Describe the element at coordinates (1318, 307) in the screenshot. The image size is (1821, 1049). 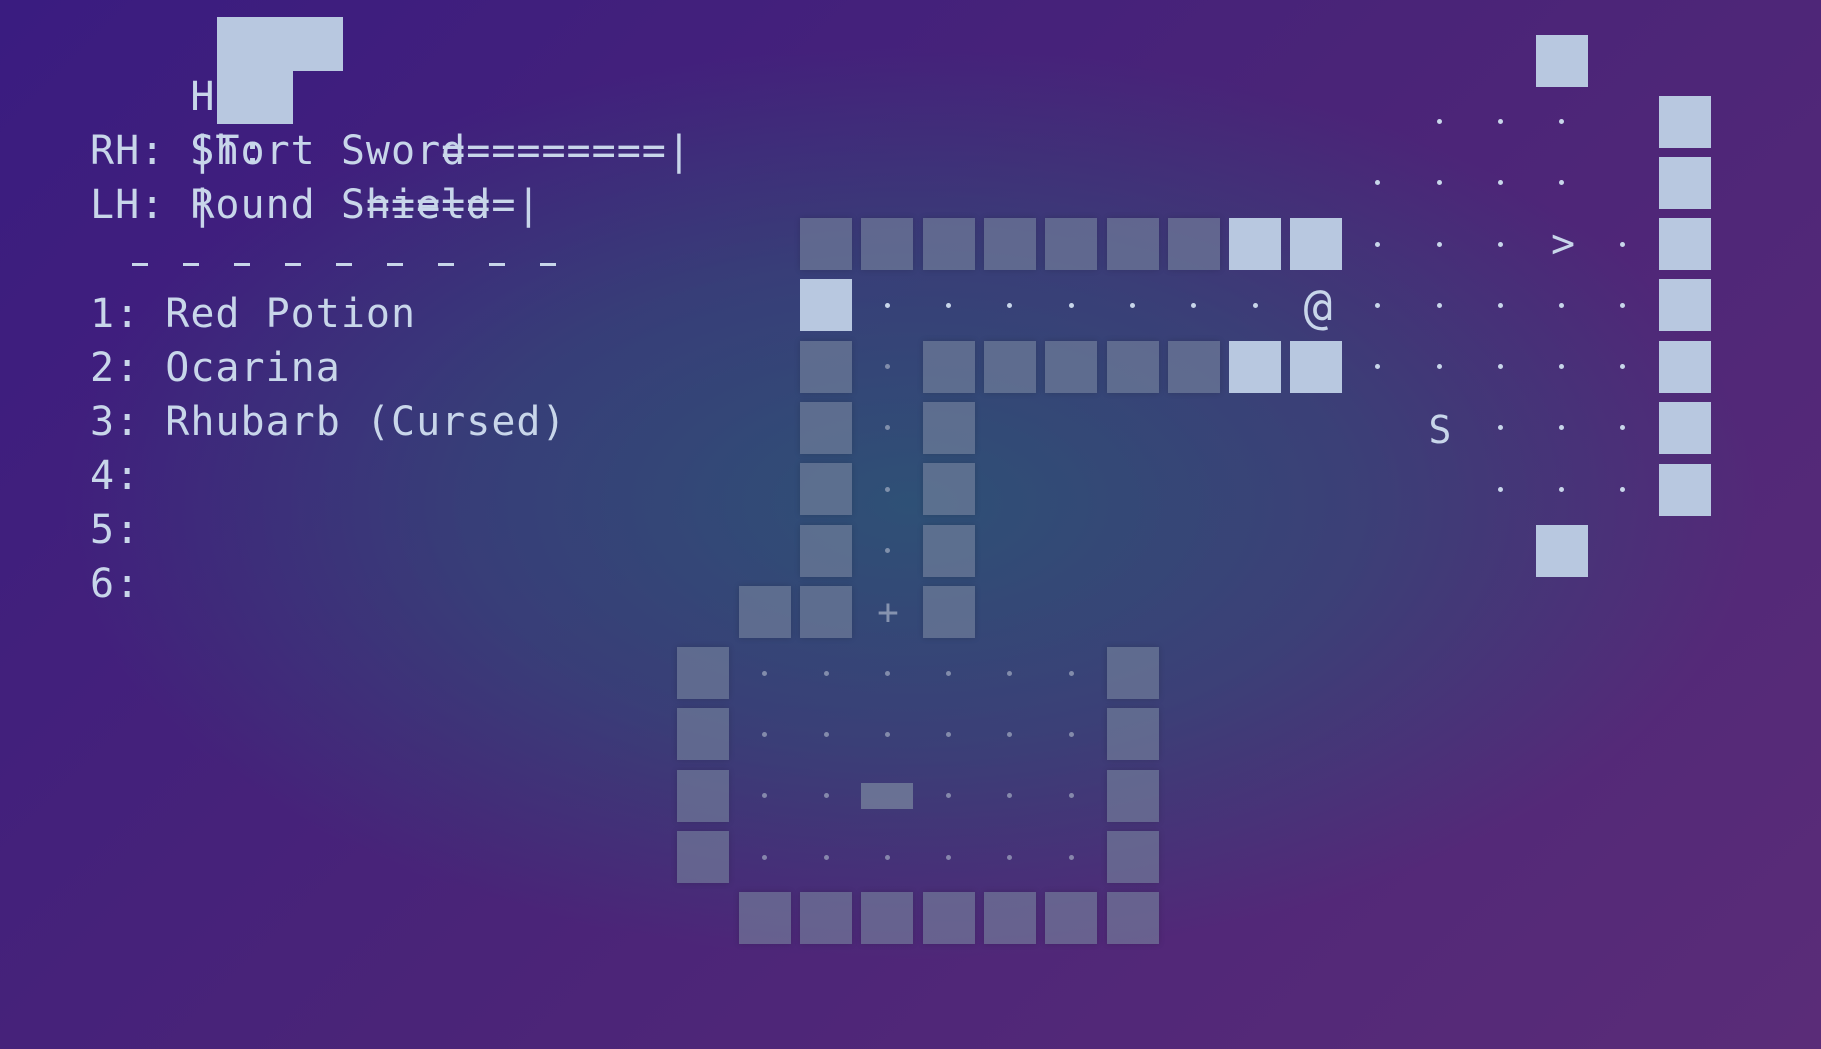
I see `player-character: @` at that location.